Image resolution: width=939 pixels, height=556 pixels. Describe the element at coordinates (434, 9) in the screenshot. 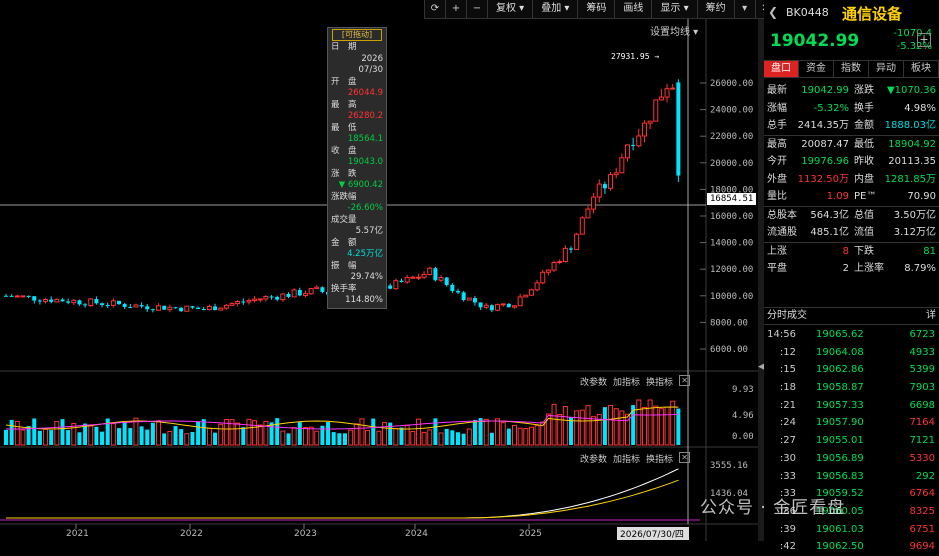

I see `refresh-icon: ⟳` at that location.